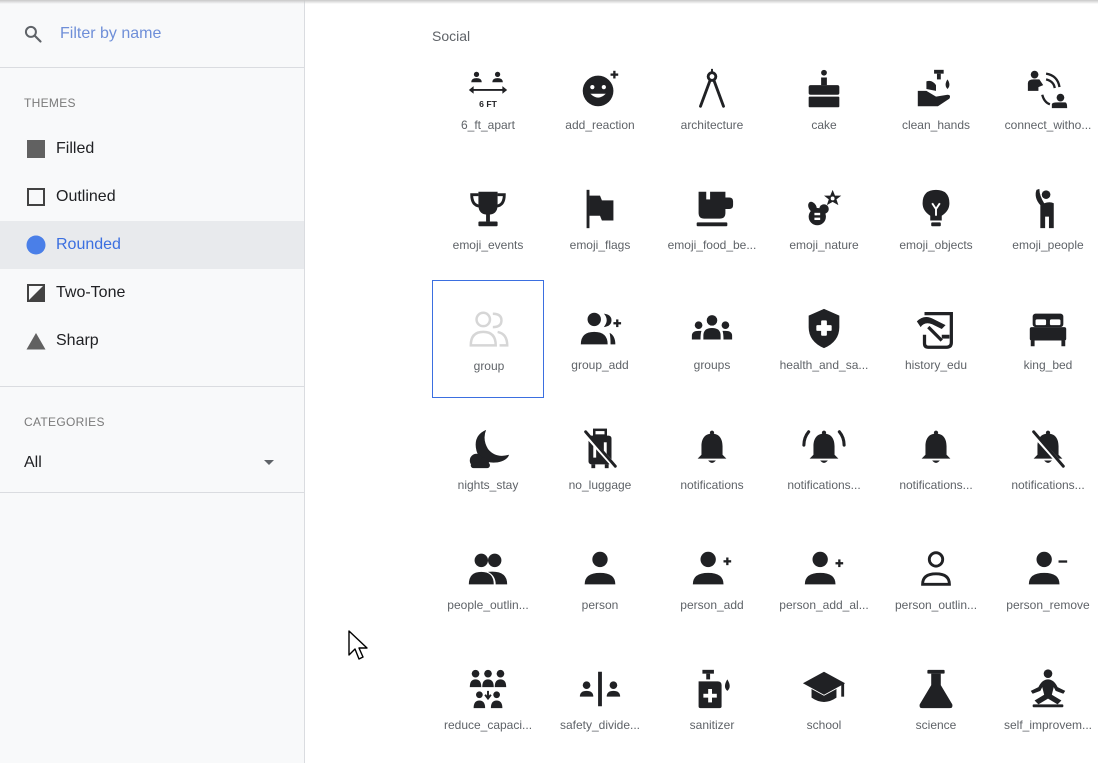 This screenshot has height=763, width=1098. What do you see at coordinates (488, 339) in the screenshot?
I see `icon-tile: group` at bounding box center [488, 339].